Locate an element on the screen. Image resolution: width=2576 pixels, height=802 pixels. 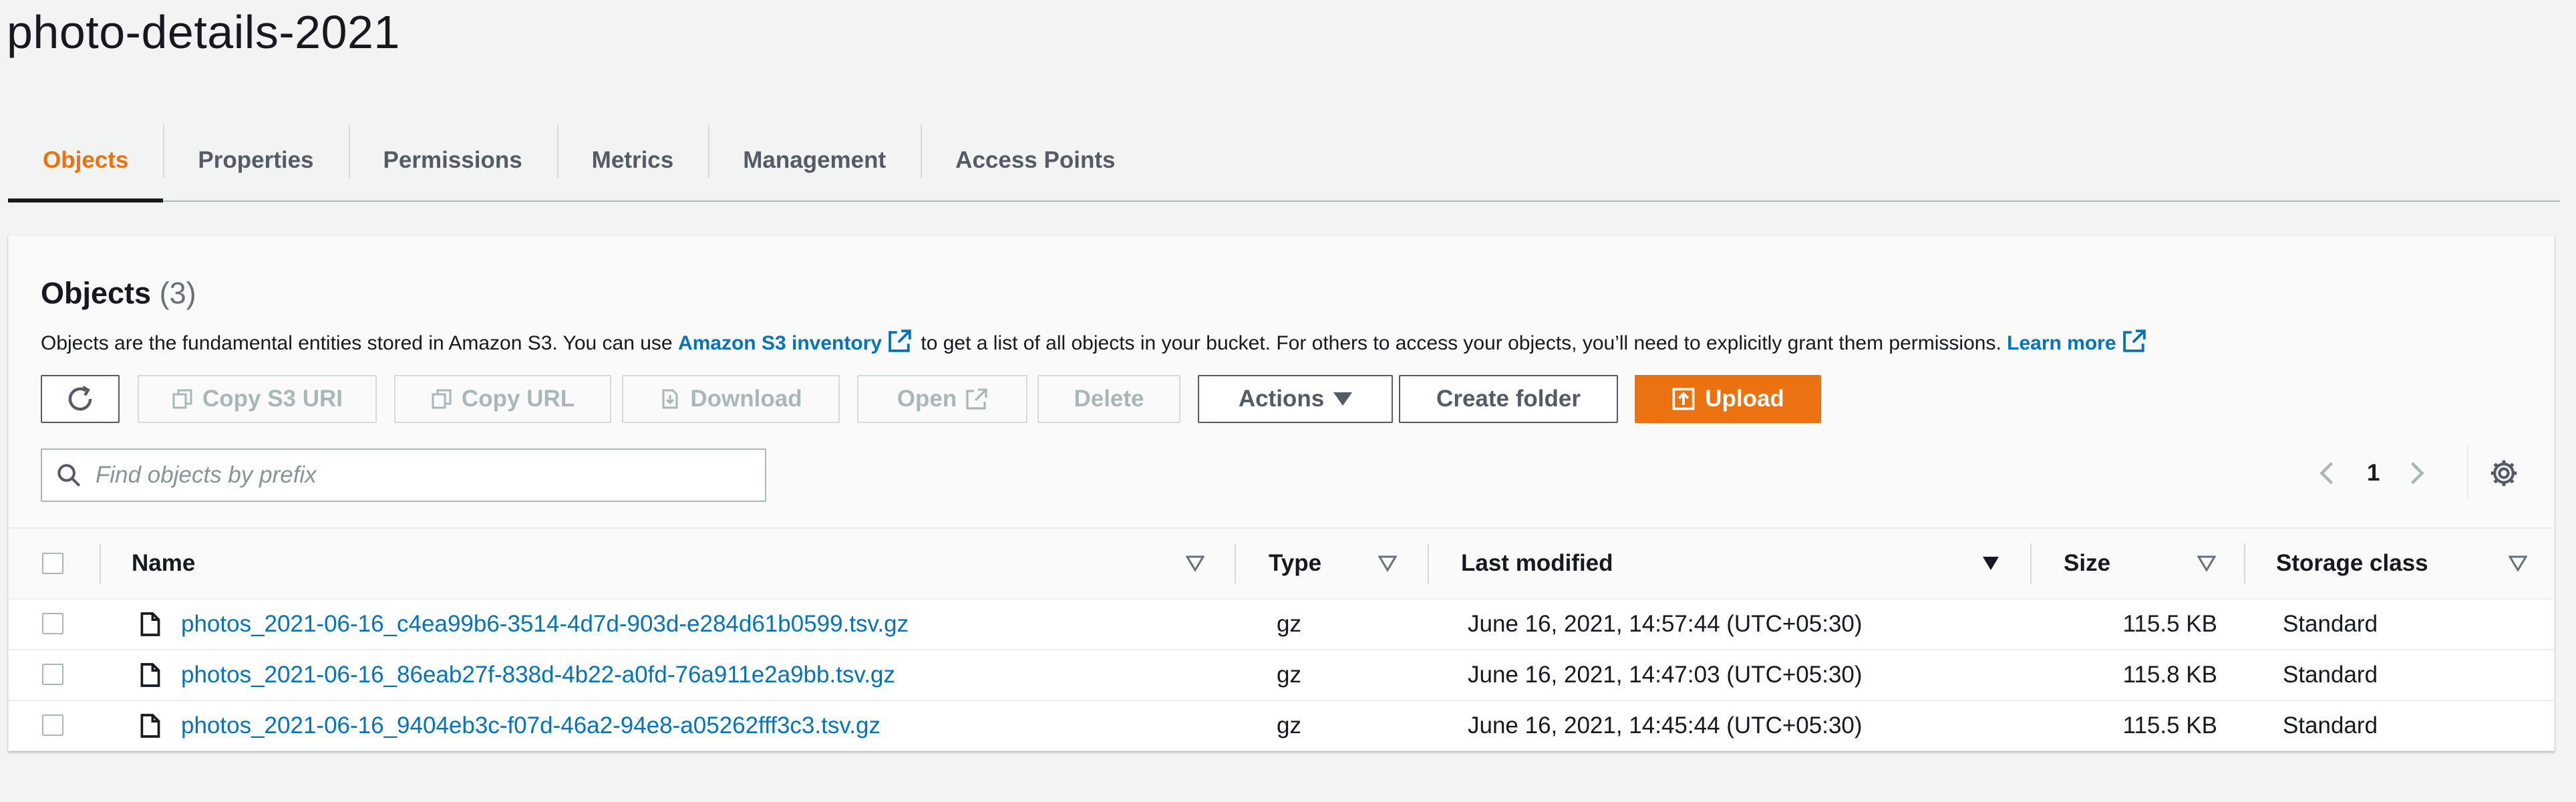
tab-properties: Properties is located at coordinates (255, 160).